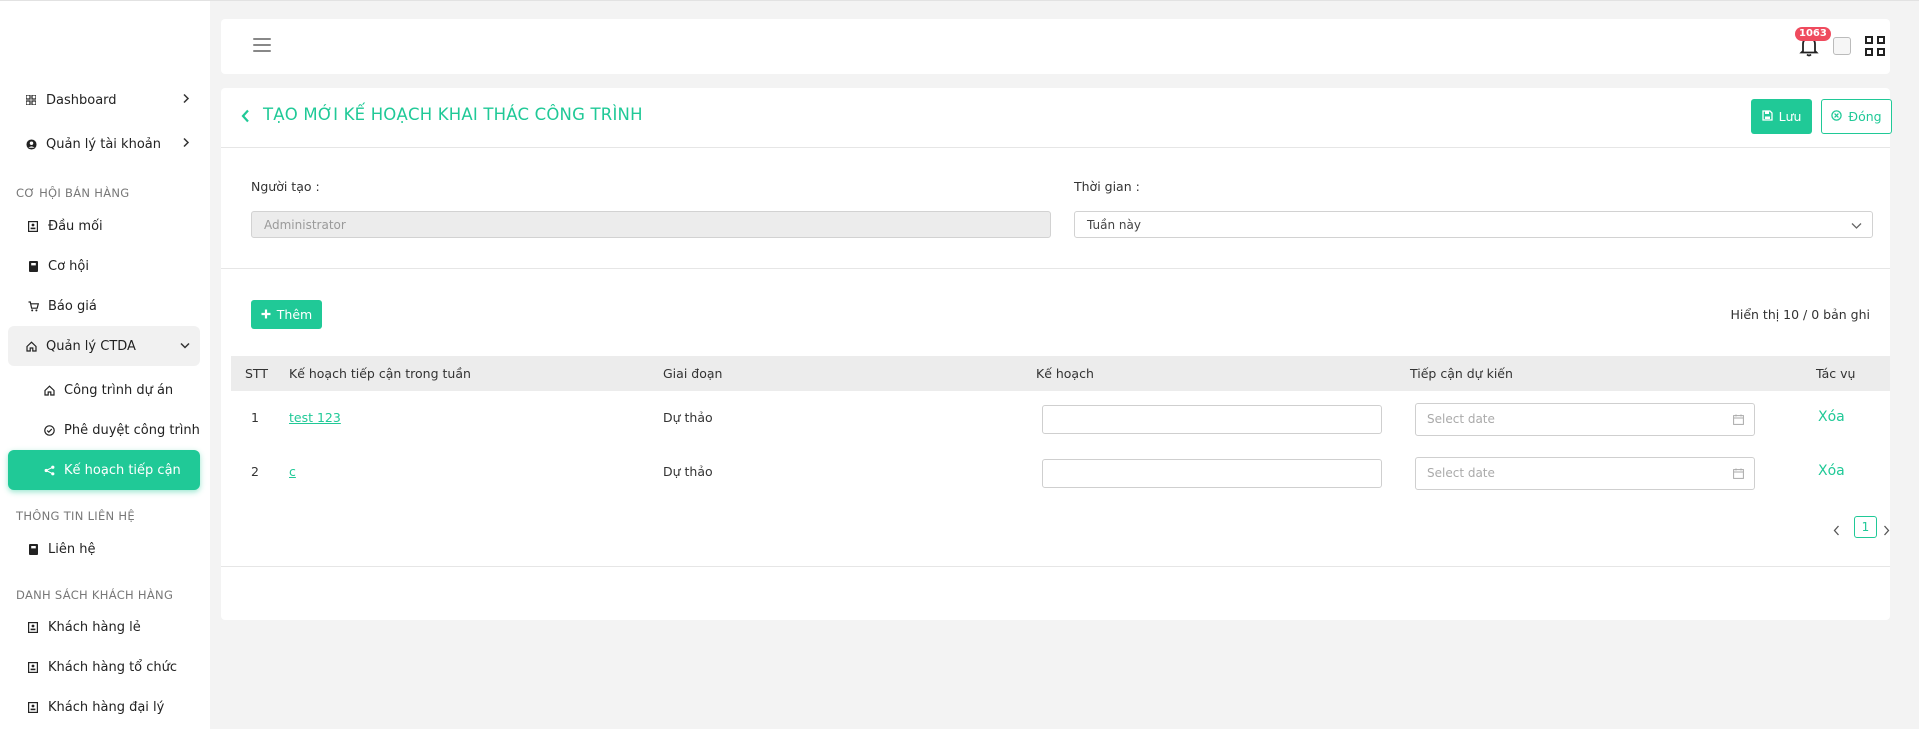  What do you see at coordinates (294, 314) in the screenshot?
I see `add-label: Thêm` at bounding box center [294, 314].